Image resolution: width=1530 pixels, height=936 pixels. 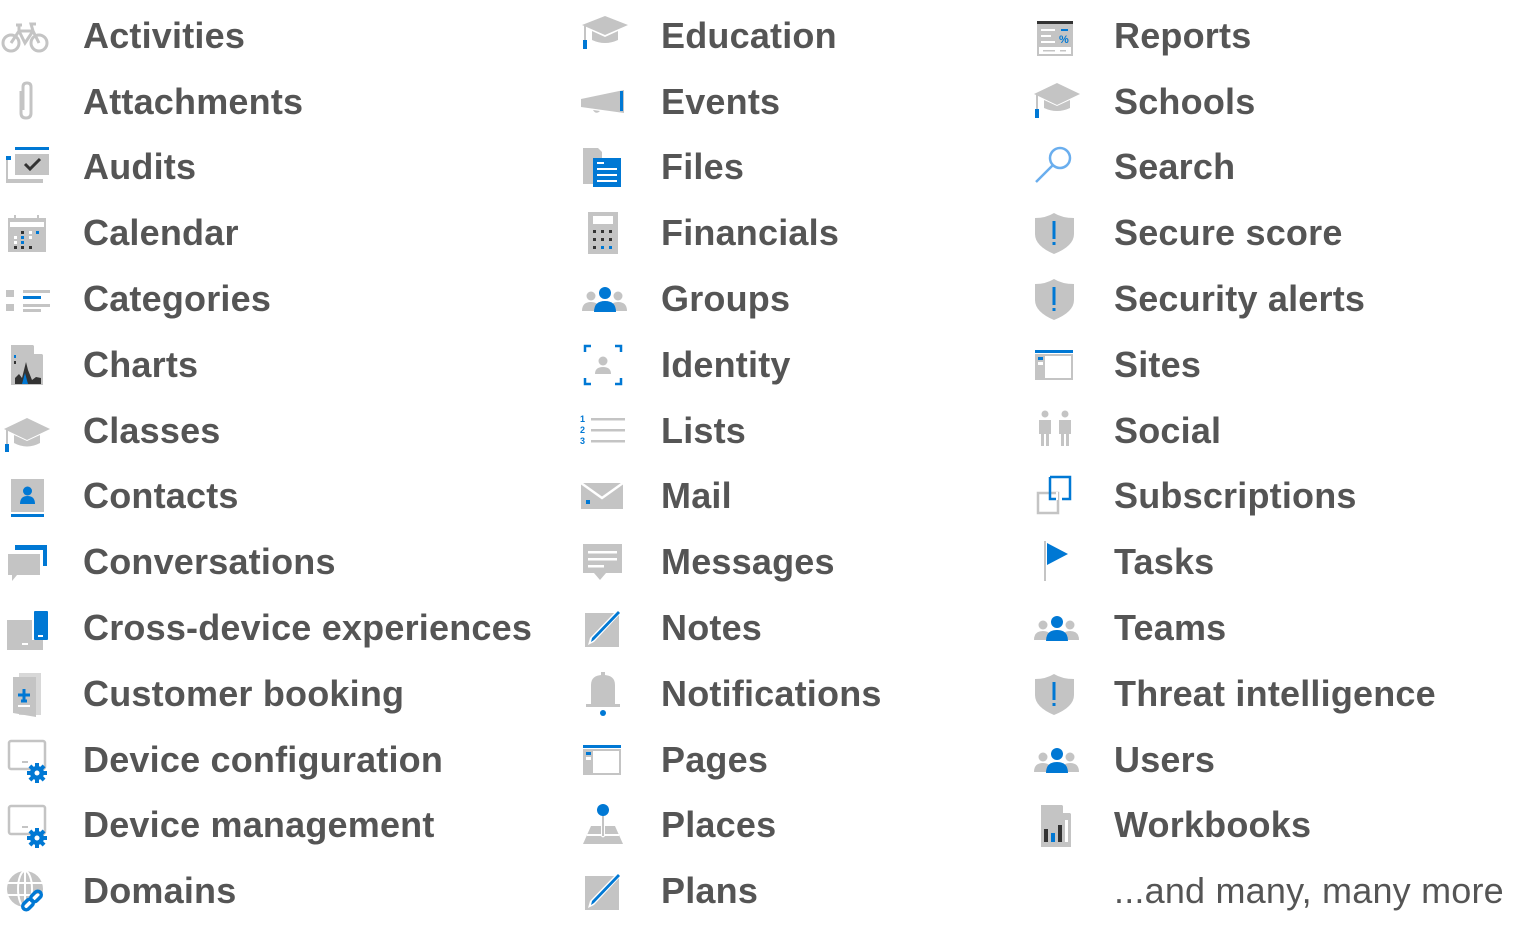 I want to click on overlapping-squares-icon, so click(x=1055, y=496).